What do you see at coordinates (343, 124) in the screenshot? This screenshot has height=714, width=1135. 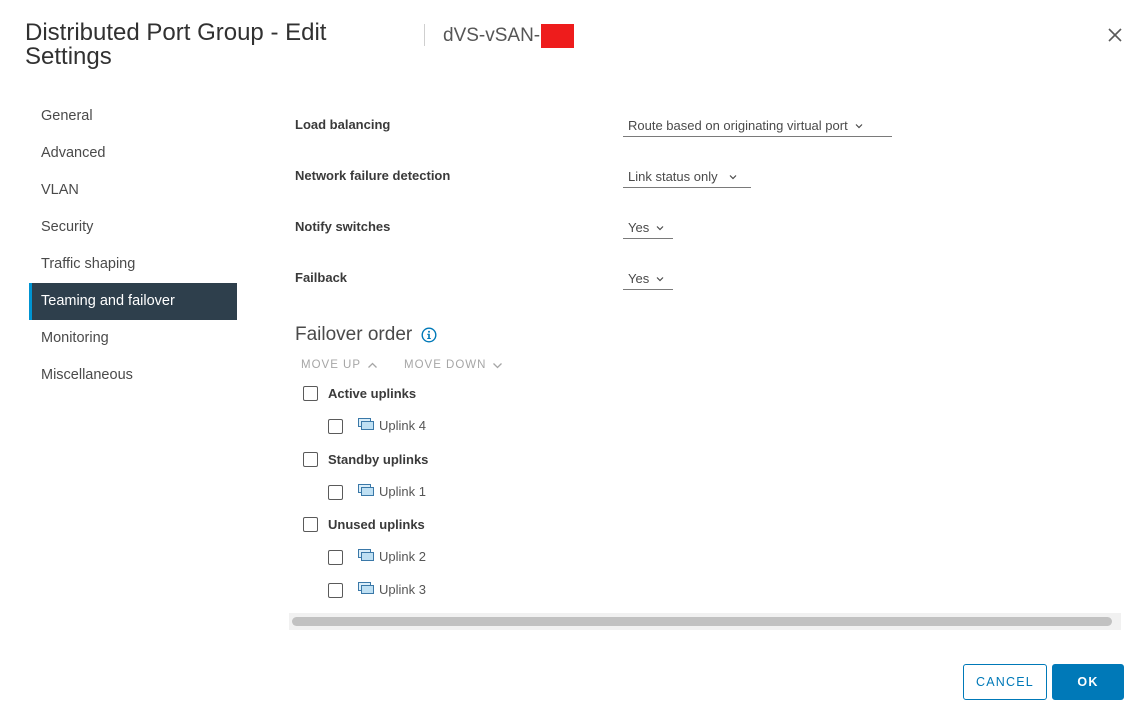 I see `load-balancing-label: Load balancing` at bounding box center [343, 124].